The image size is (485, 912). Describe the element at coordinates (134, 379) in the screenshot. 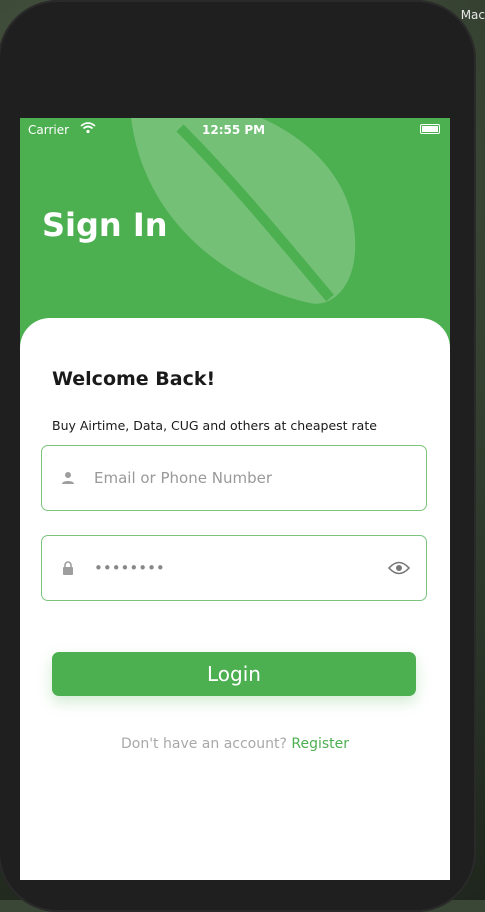

I see `welcome-heading: Welcome Back!` at that location.